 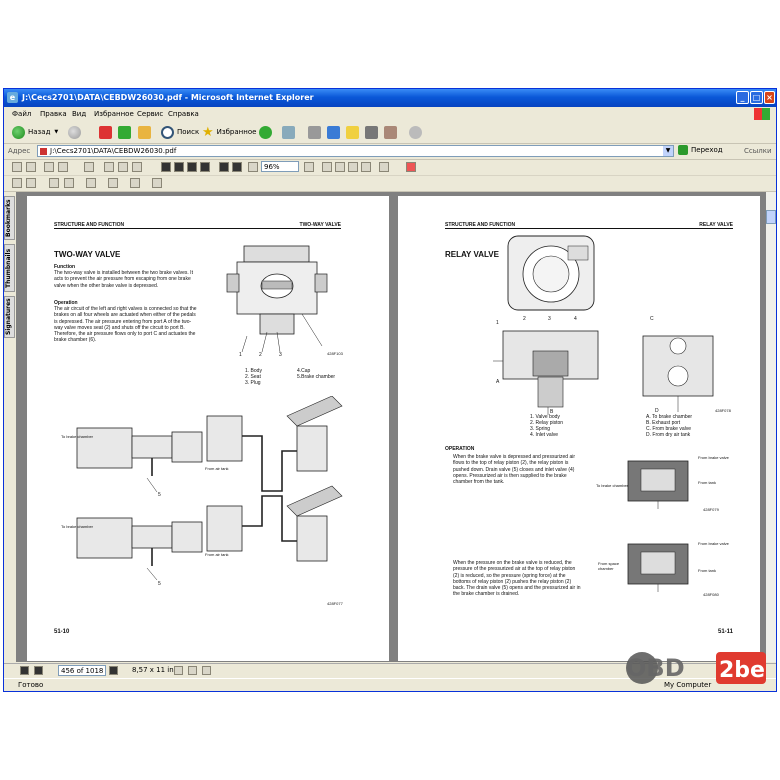 What do you see at coordinates (38, 670) in the screenshot?
I see `prev-page-button` at bounding box center [38, 670].